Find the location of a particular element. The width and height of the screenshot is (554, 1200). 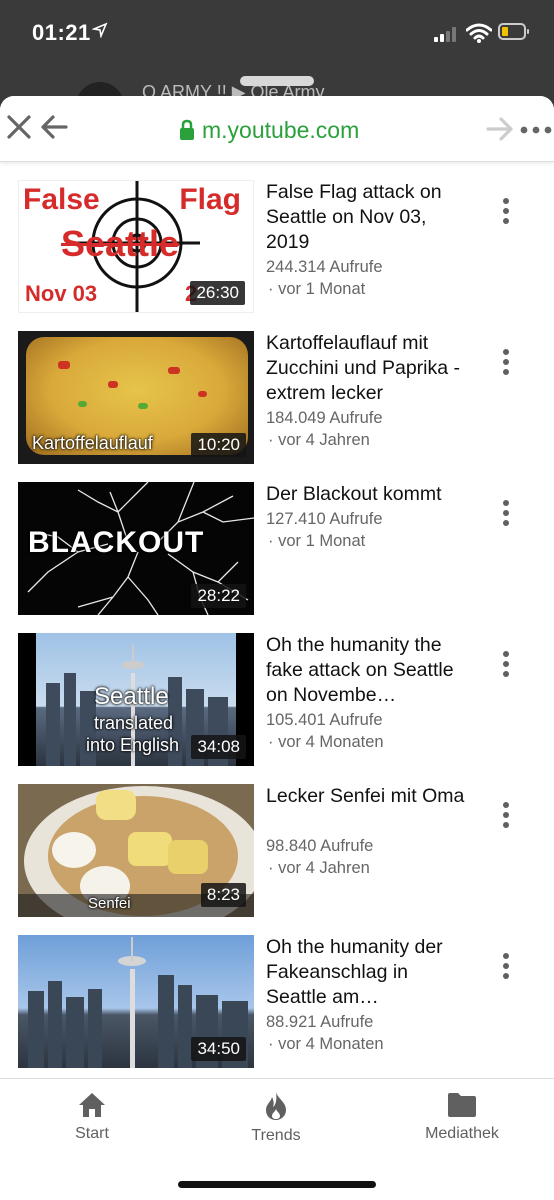

video-views: 98.840 Aufrufe is located at coordinates (320, 846).